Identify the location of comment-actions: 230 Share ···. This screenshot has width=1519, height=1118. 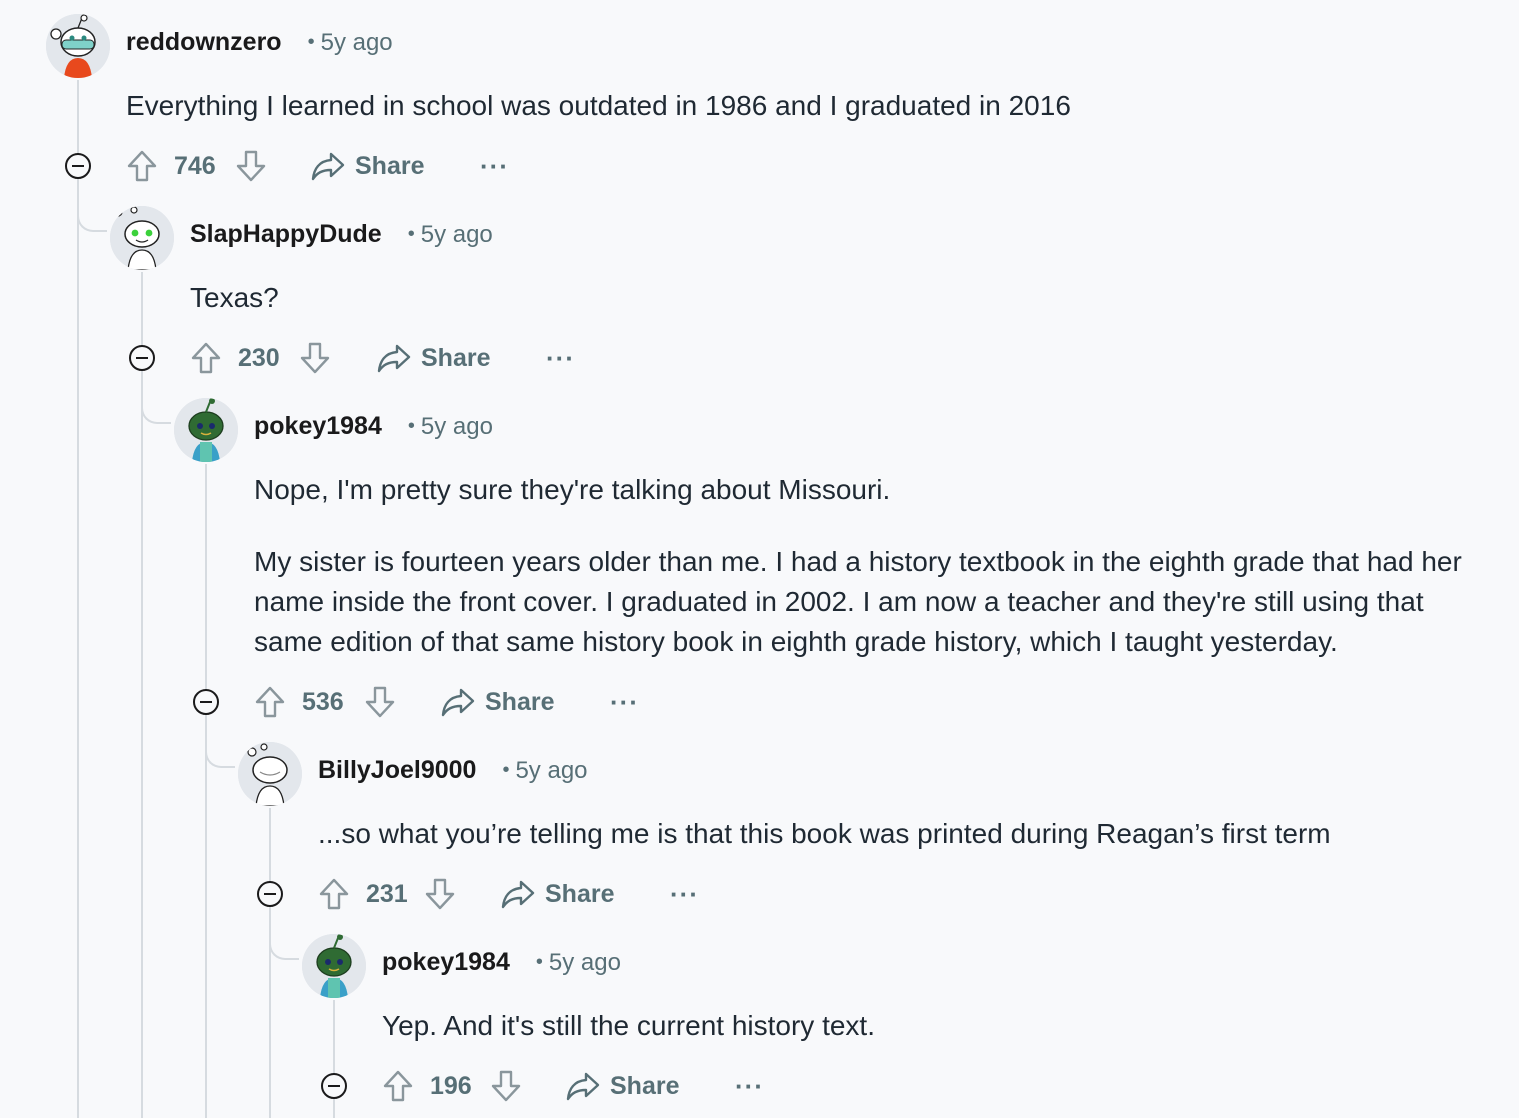
(368, 358).